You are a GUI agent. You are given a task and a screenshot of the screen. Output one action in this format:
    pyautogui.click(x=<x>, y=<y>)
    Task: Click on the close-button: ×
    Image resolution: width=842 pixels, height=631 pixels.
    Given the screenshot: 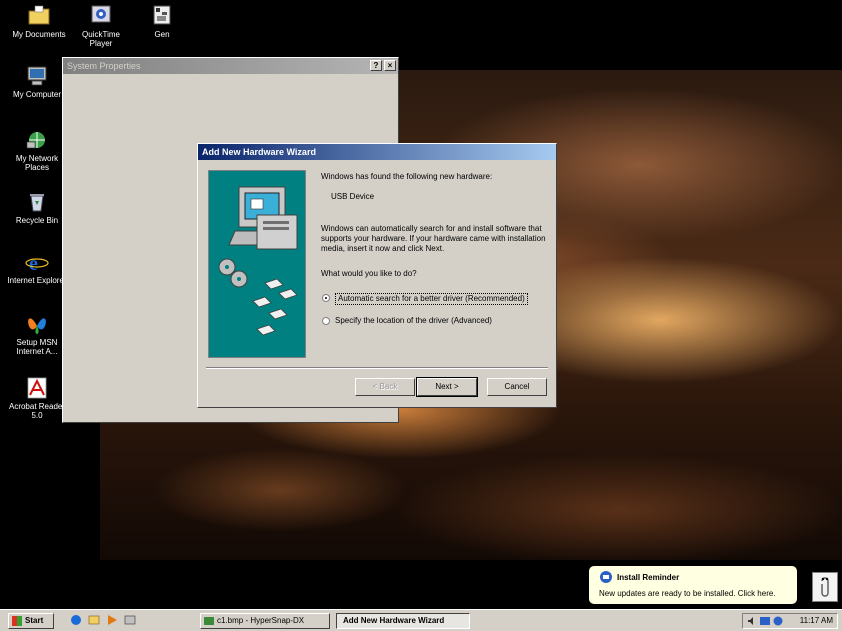 What is the action you would take?
    pyautogui.click(x=390, y=65)
    